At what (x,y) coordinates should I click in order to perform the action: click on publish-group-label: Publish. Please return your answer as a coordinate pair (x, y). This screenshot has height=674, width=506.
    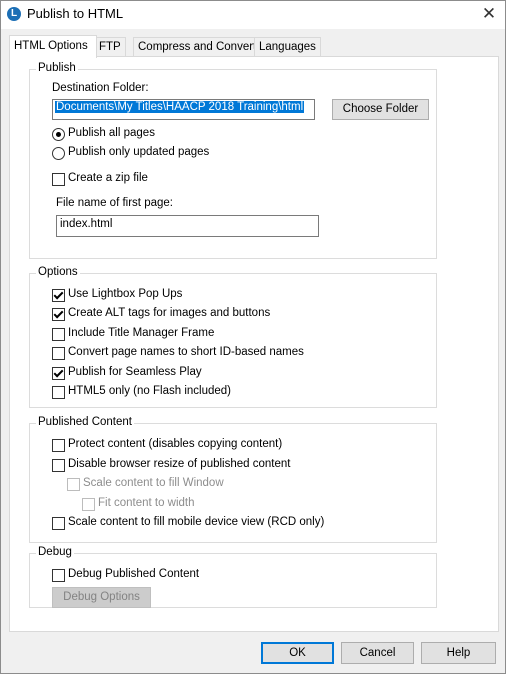
    Looking at the image, I should click on (57, 68).